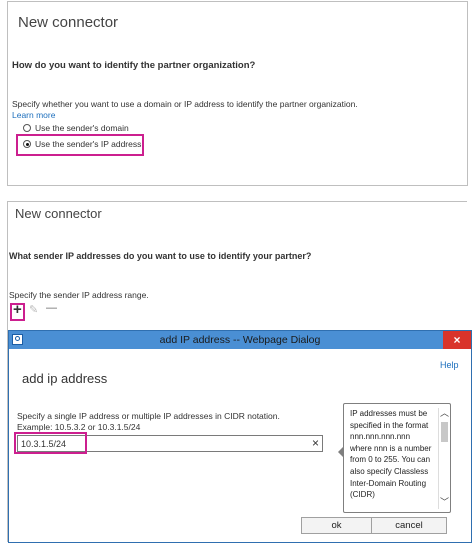  I want to click on learn-more-link: Learn more, so click(33, 115).